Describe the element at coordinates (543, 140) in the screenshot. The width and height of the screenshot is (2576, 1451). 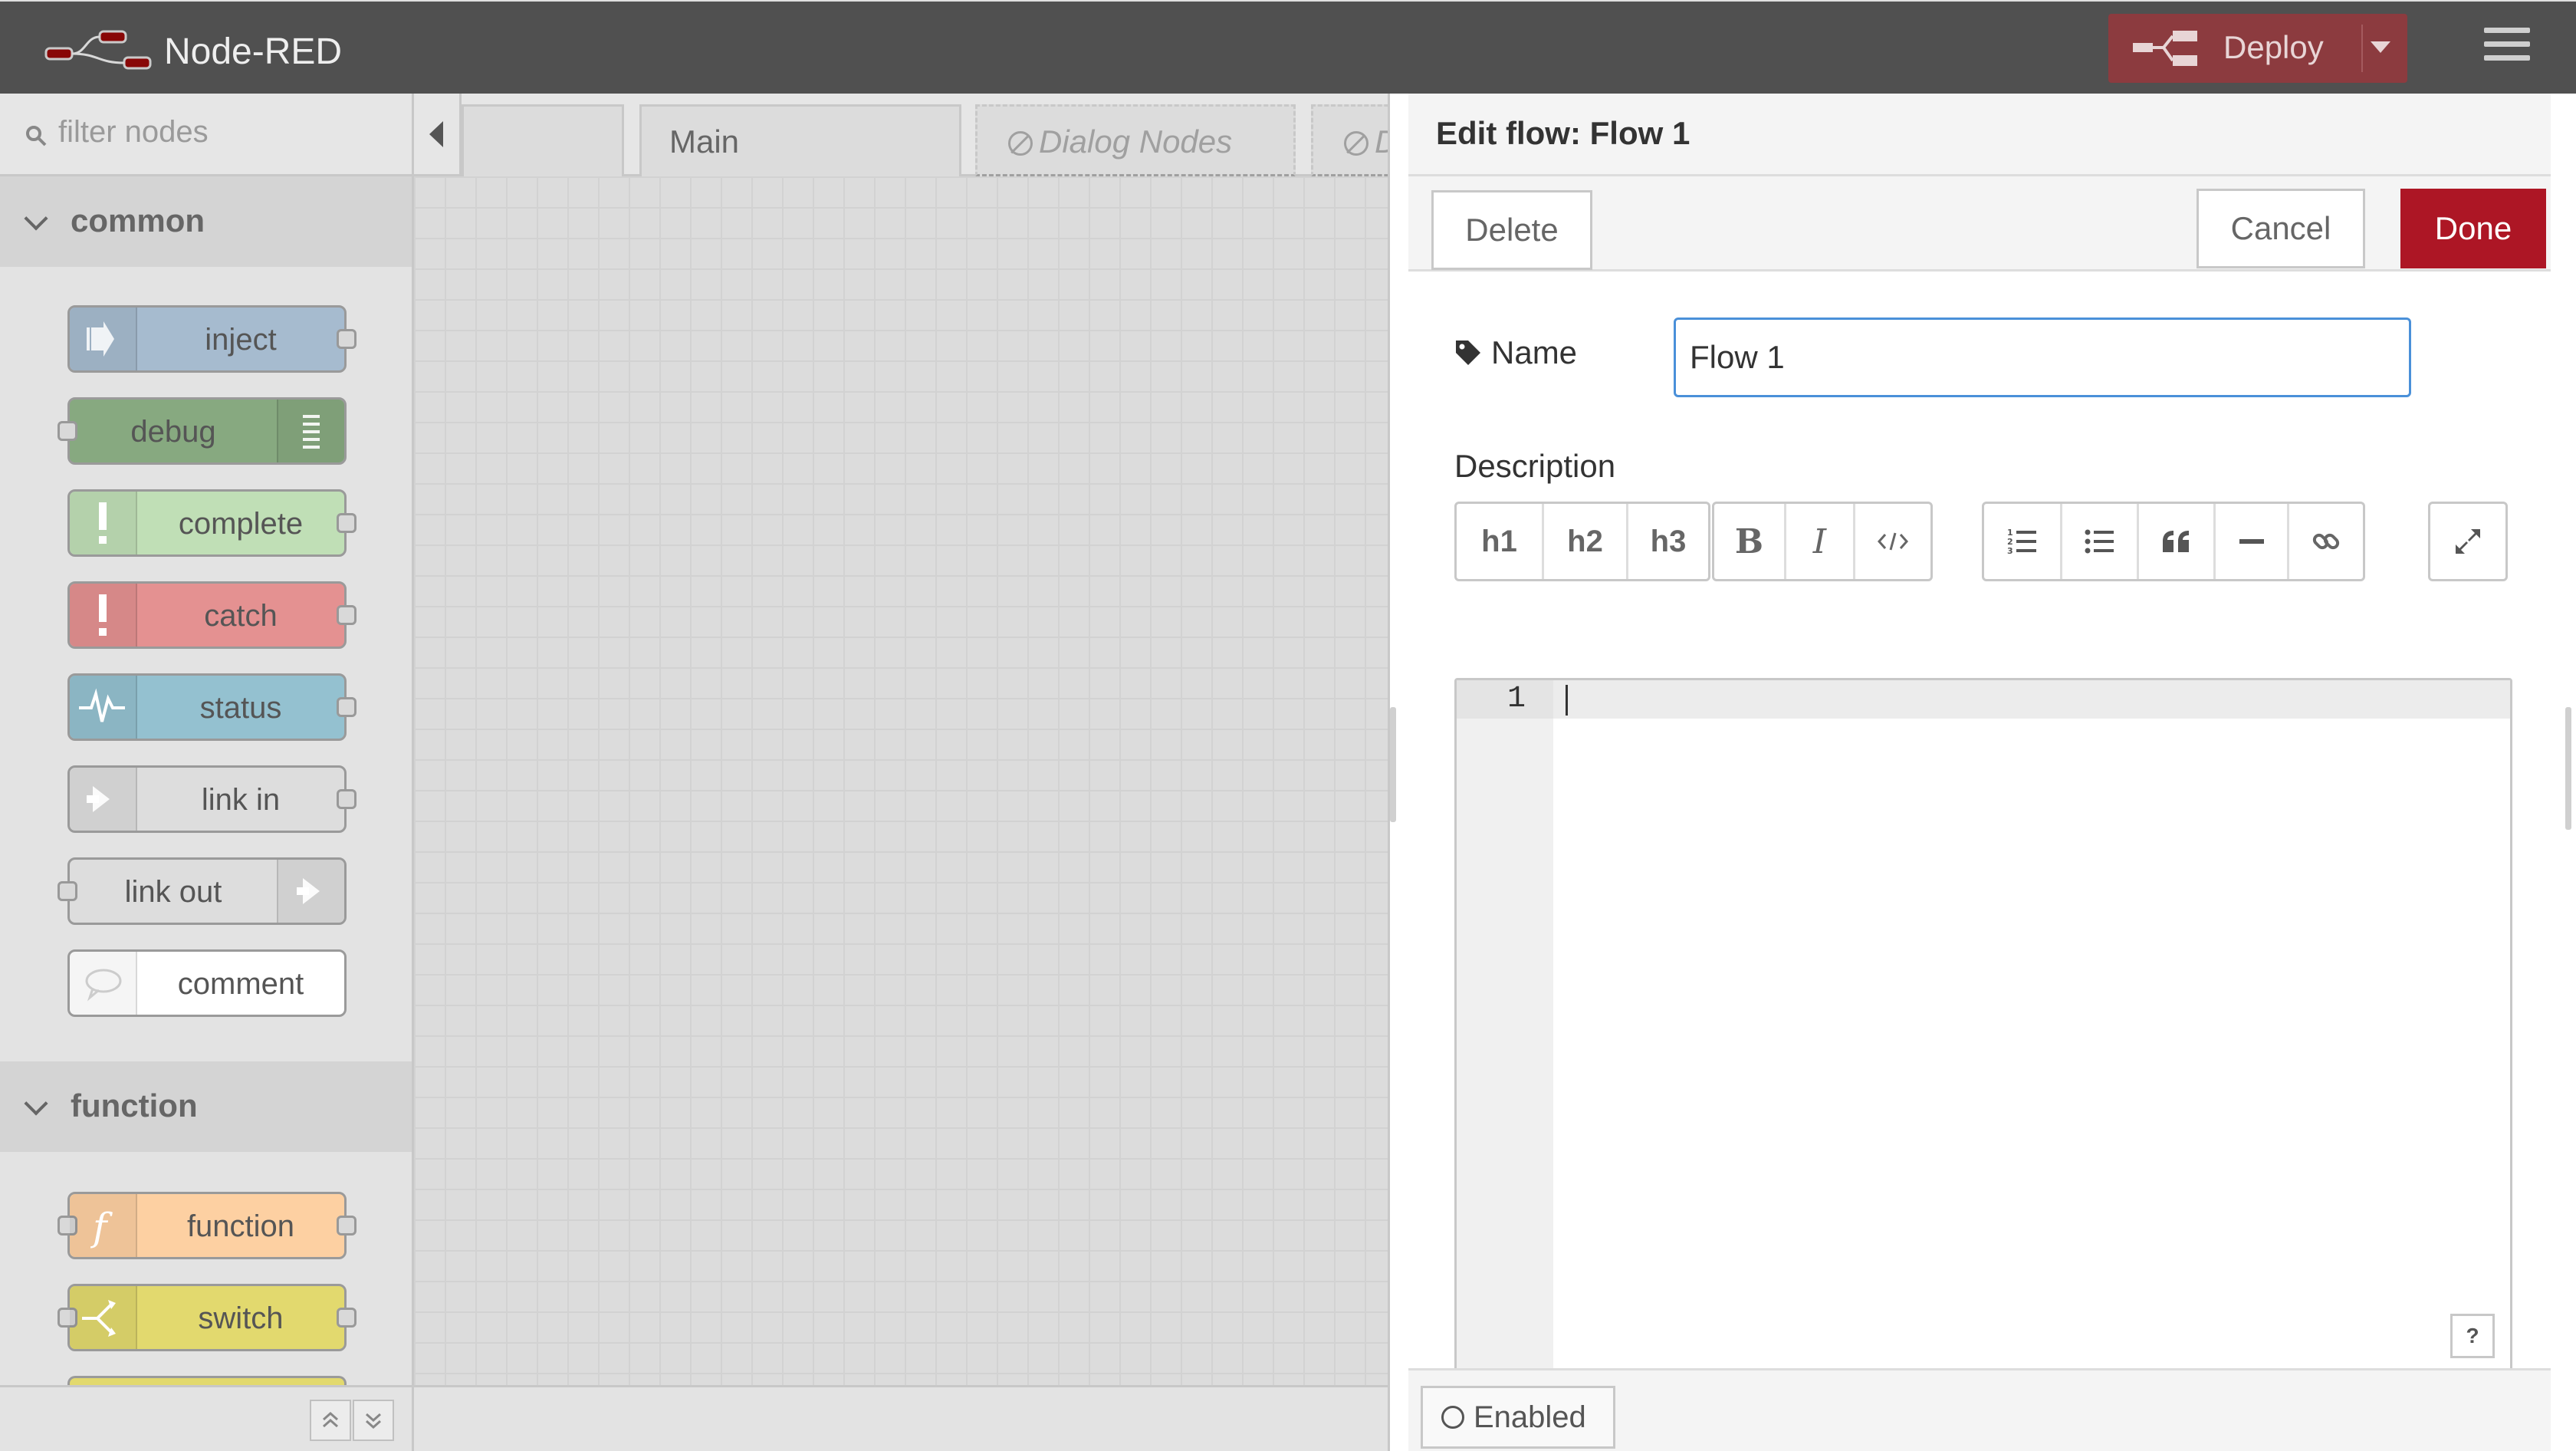
I see `tab-blank` at that location.